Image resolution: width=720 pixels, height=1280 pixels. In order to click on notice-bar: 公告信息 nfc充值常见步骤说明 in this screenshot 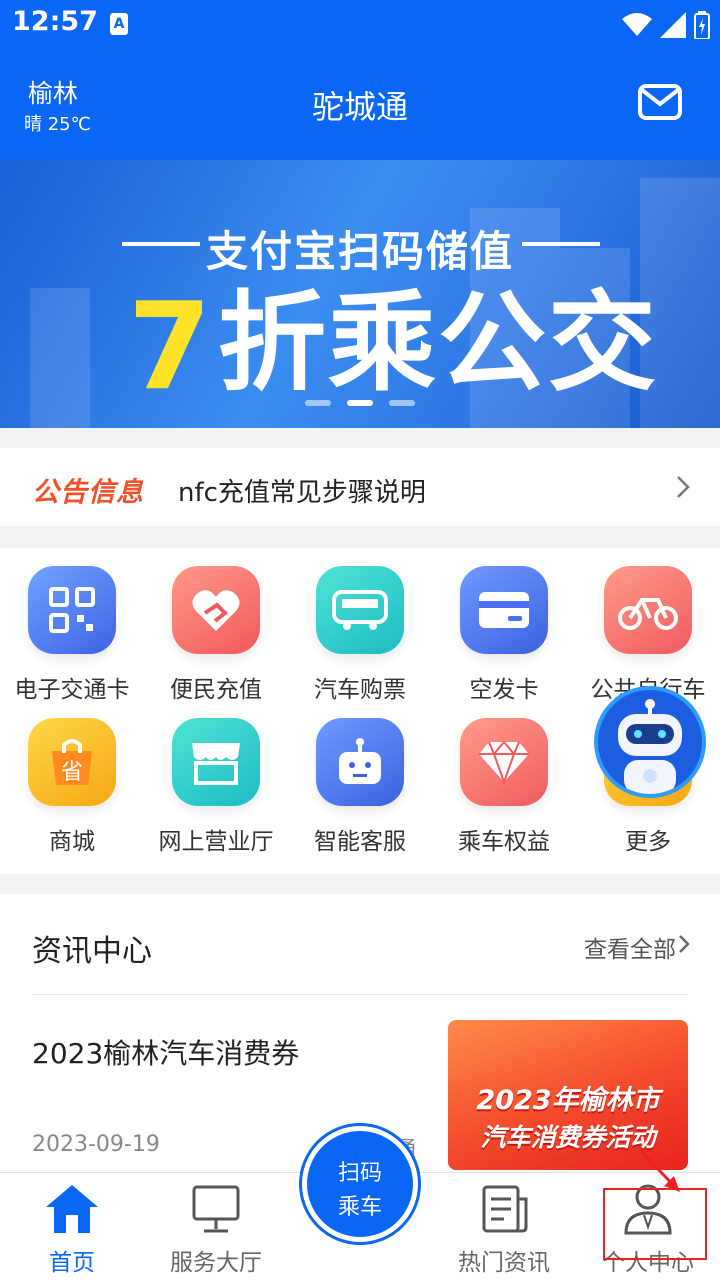, I will do `click(360, 487)`.